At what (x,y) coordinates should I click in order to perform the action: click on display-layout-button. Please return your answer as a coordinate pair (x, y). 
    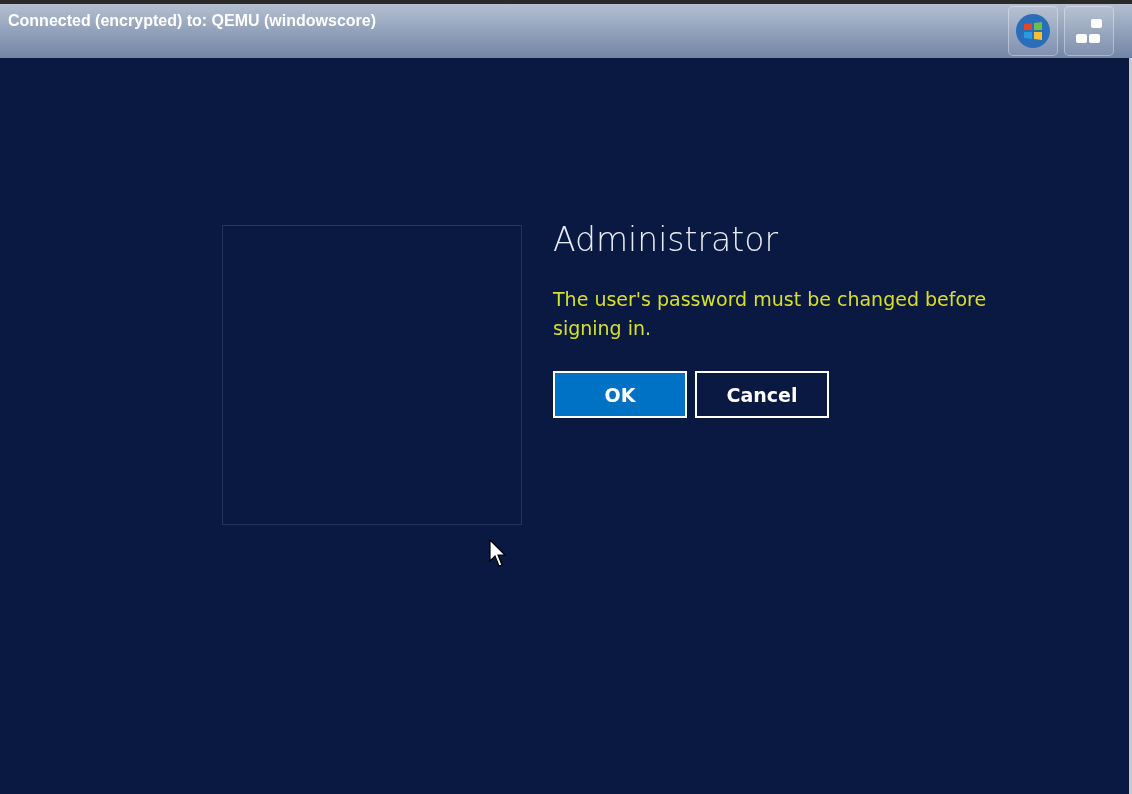
    Looking at the image, I should click on (1089, 31).